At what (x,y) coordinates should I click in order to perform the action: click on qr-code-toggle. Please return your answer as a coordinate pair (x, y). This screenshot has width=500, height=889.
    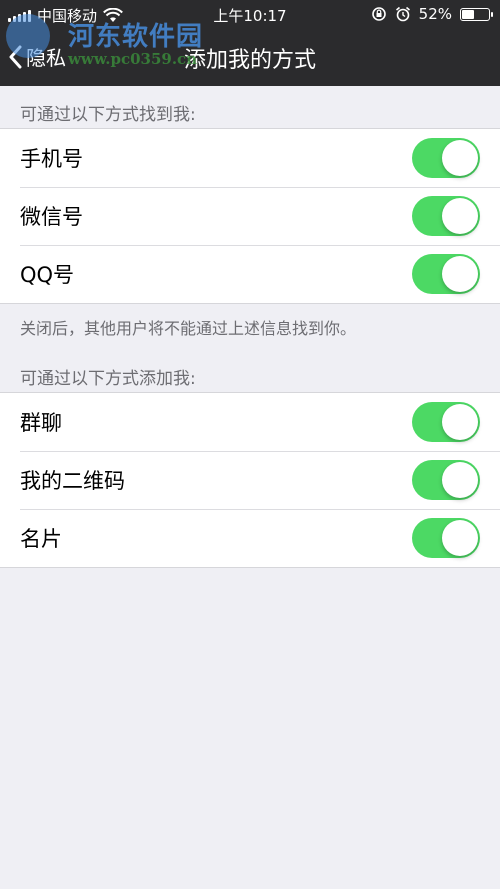
    Looking at the image, I should click on (446, 480).